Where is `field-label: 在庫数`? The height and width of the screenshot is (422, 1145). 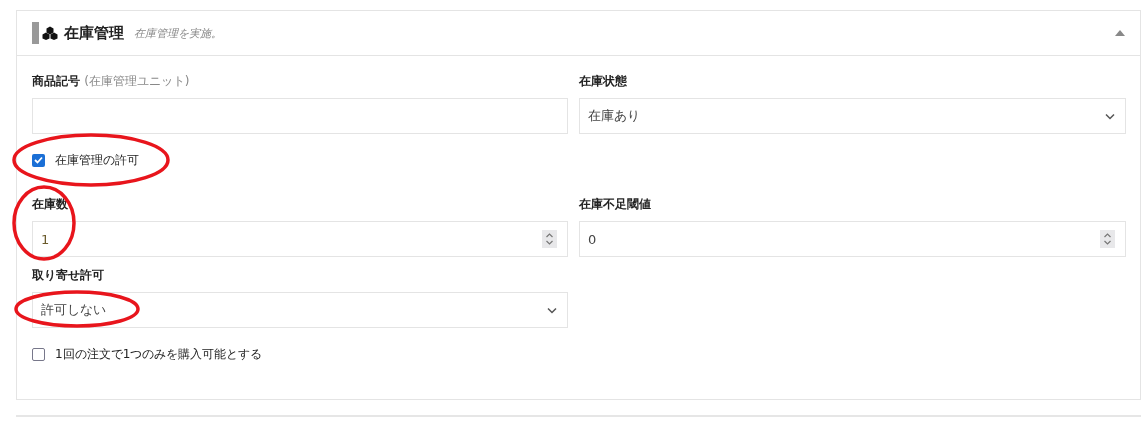
field-label: 在庫数 is located at coordinates (50, 204).